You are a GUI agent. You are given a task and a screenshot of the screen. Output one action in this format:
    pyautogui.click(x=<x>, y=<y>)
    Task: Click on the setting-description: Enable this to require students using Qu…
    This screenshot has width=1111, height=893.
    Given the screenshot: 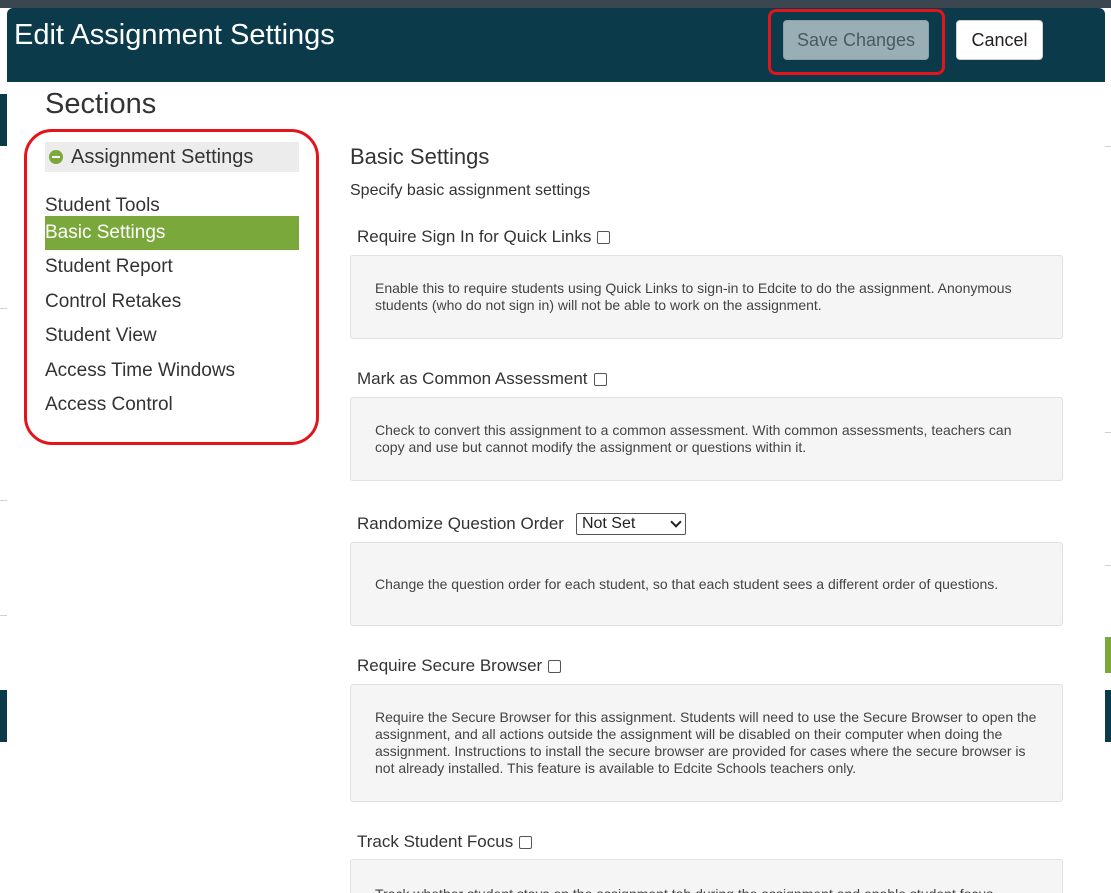 What is the action you would take?
    pyautogui.click(x=706, y=297)
    